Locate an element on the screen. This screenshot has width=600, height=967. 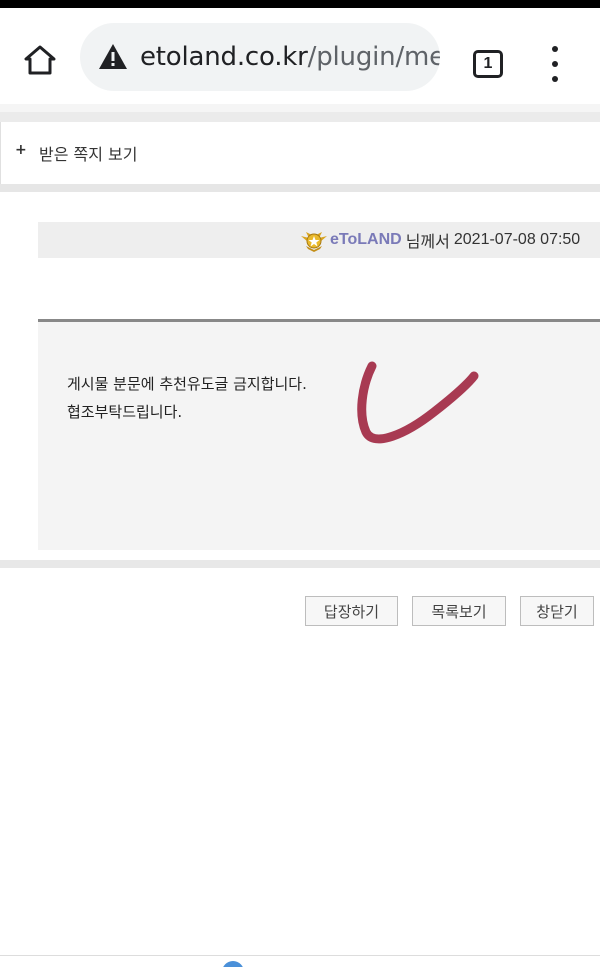
browser-toolbar: etoland.co.kr/plugin/me 1 is located at coordinates (300, 56).